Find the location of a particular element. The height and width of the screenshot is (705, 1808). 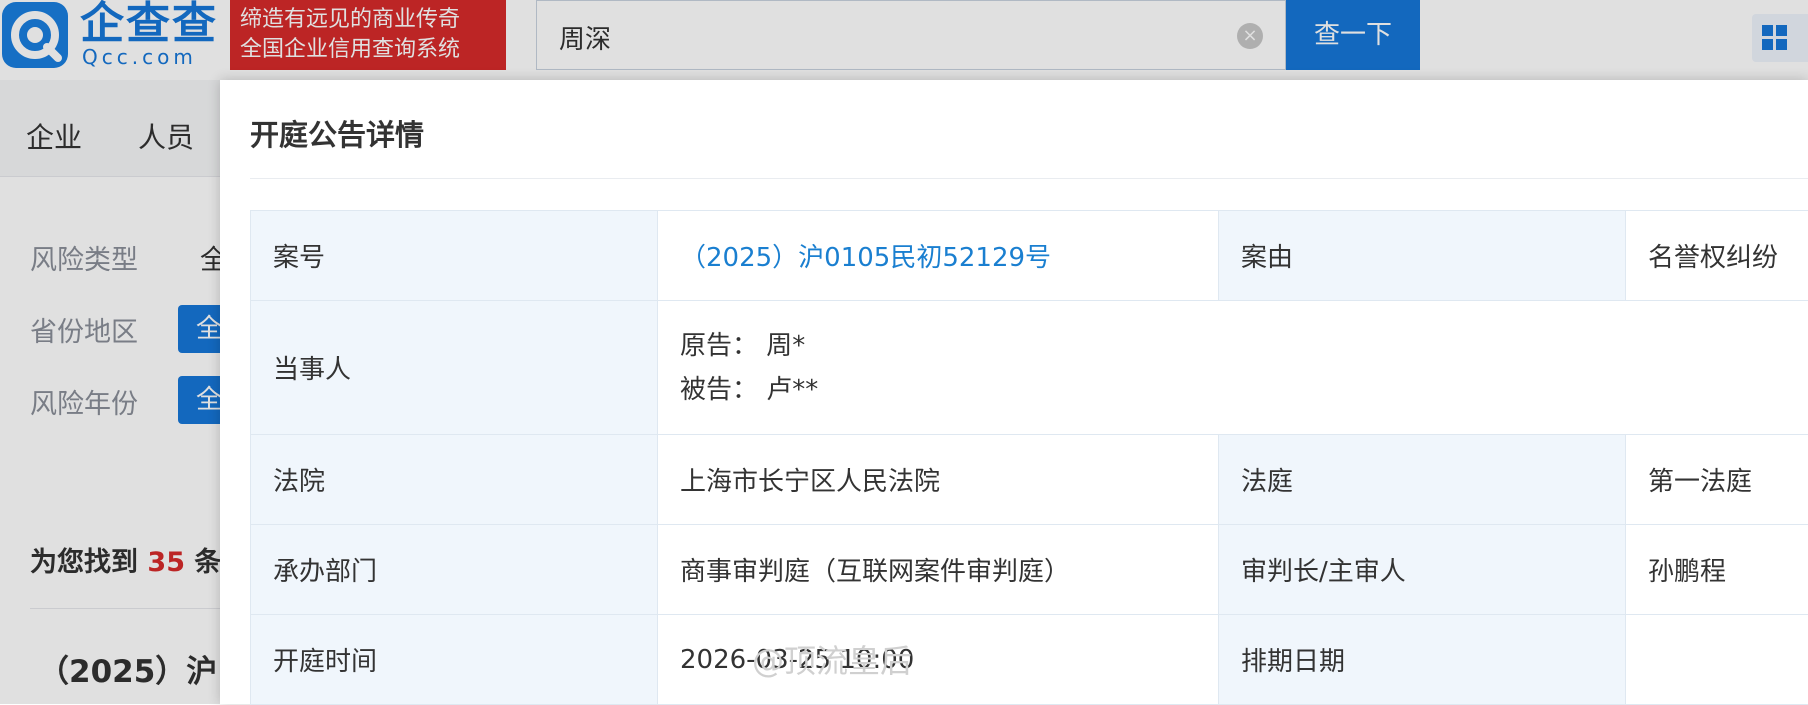

hearing-time-label: 开庭时间 is located at coordinates (454, 660).